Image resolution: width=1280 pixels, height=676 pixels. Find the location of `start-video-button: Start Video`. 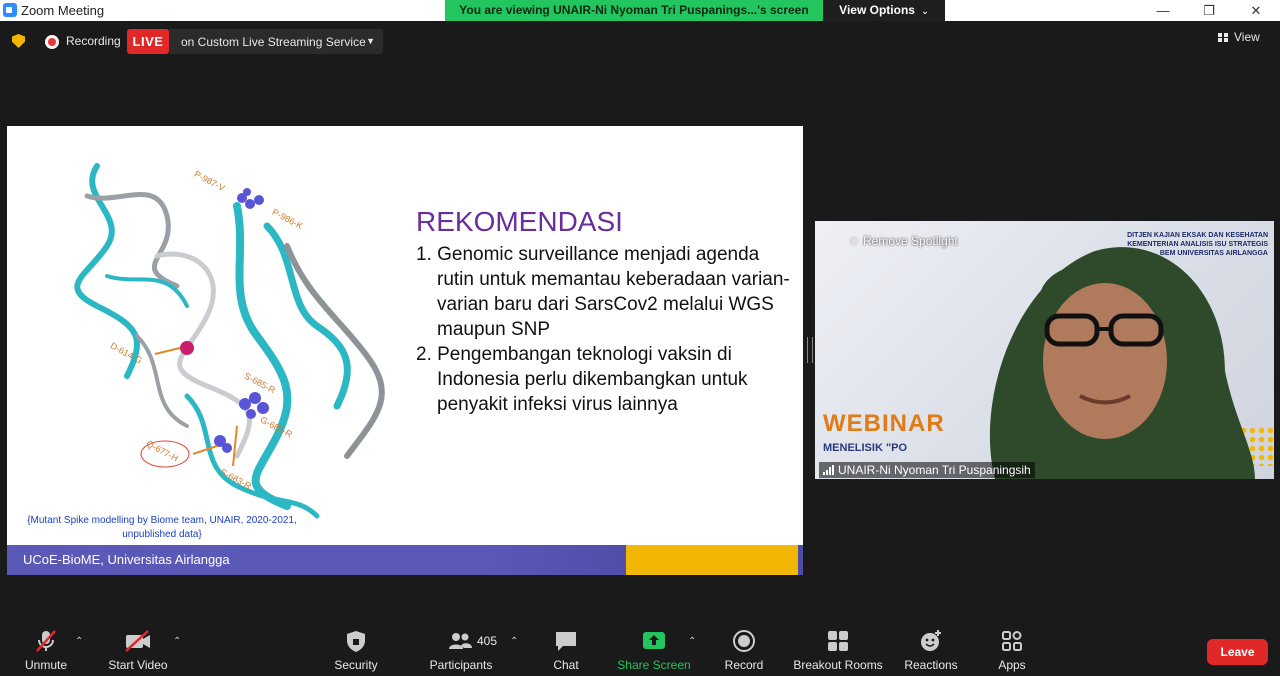

start-video-button: Start Video is located at coordinates (138, 650).